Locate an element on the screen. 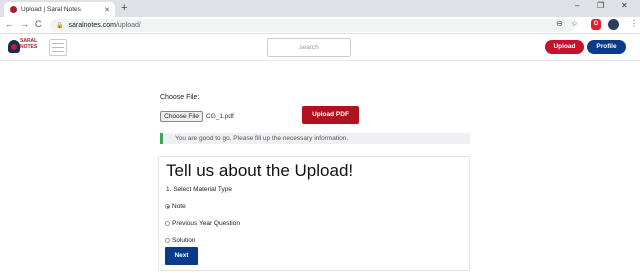 The height and width of the screenshot is (273, 640). restore-icon: ❐ is located at coordinates (600, 5).